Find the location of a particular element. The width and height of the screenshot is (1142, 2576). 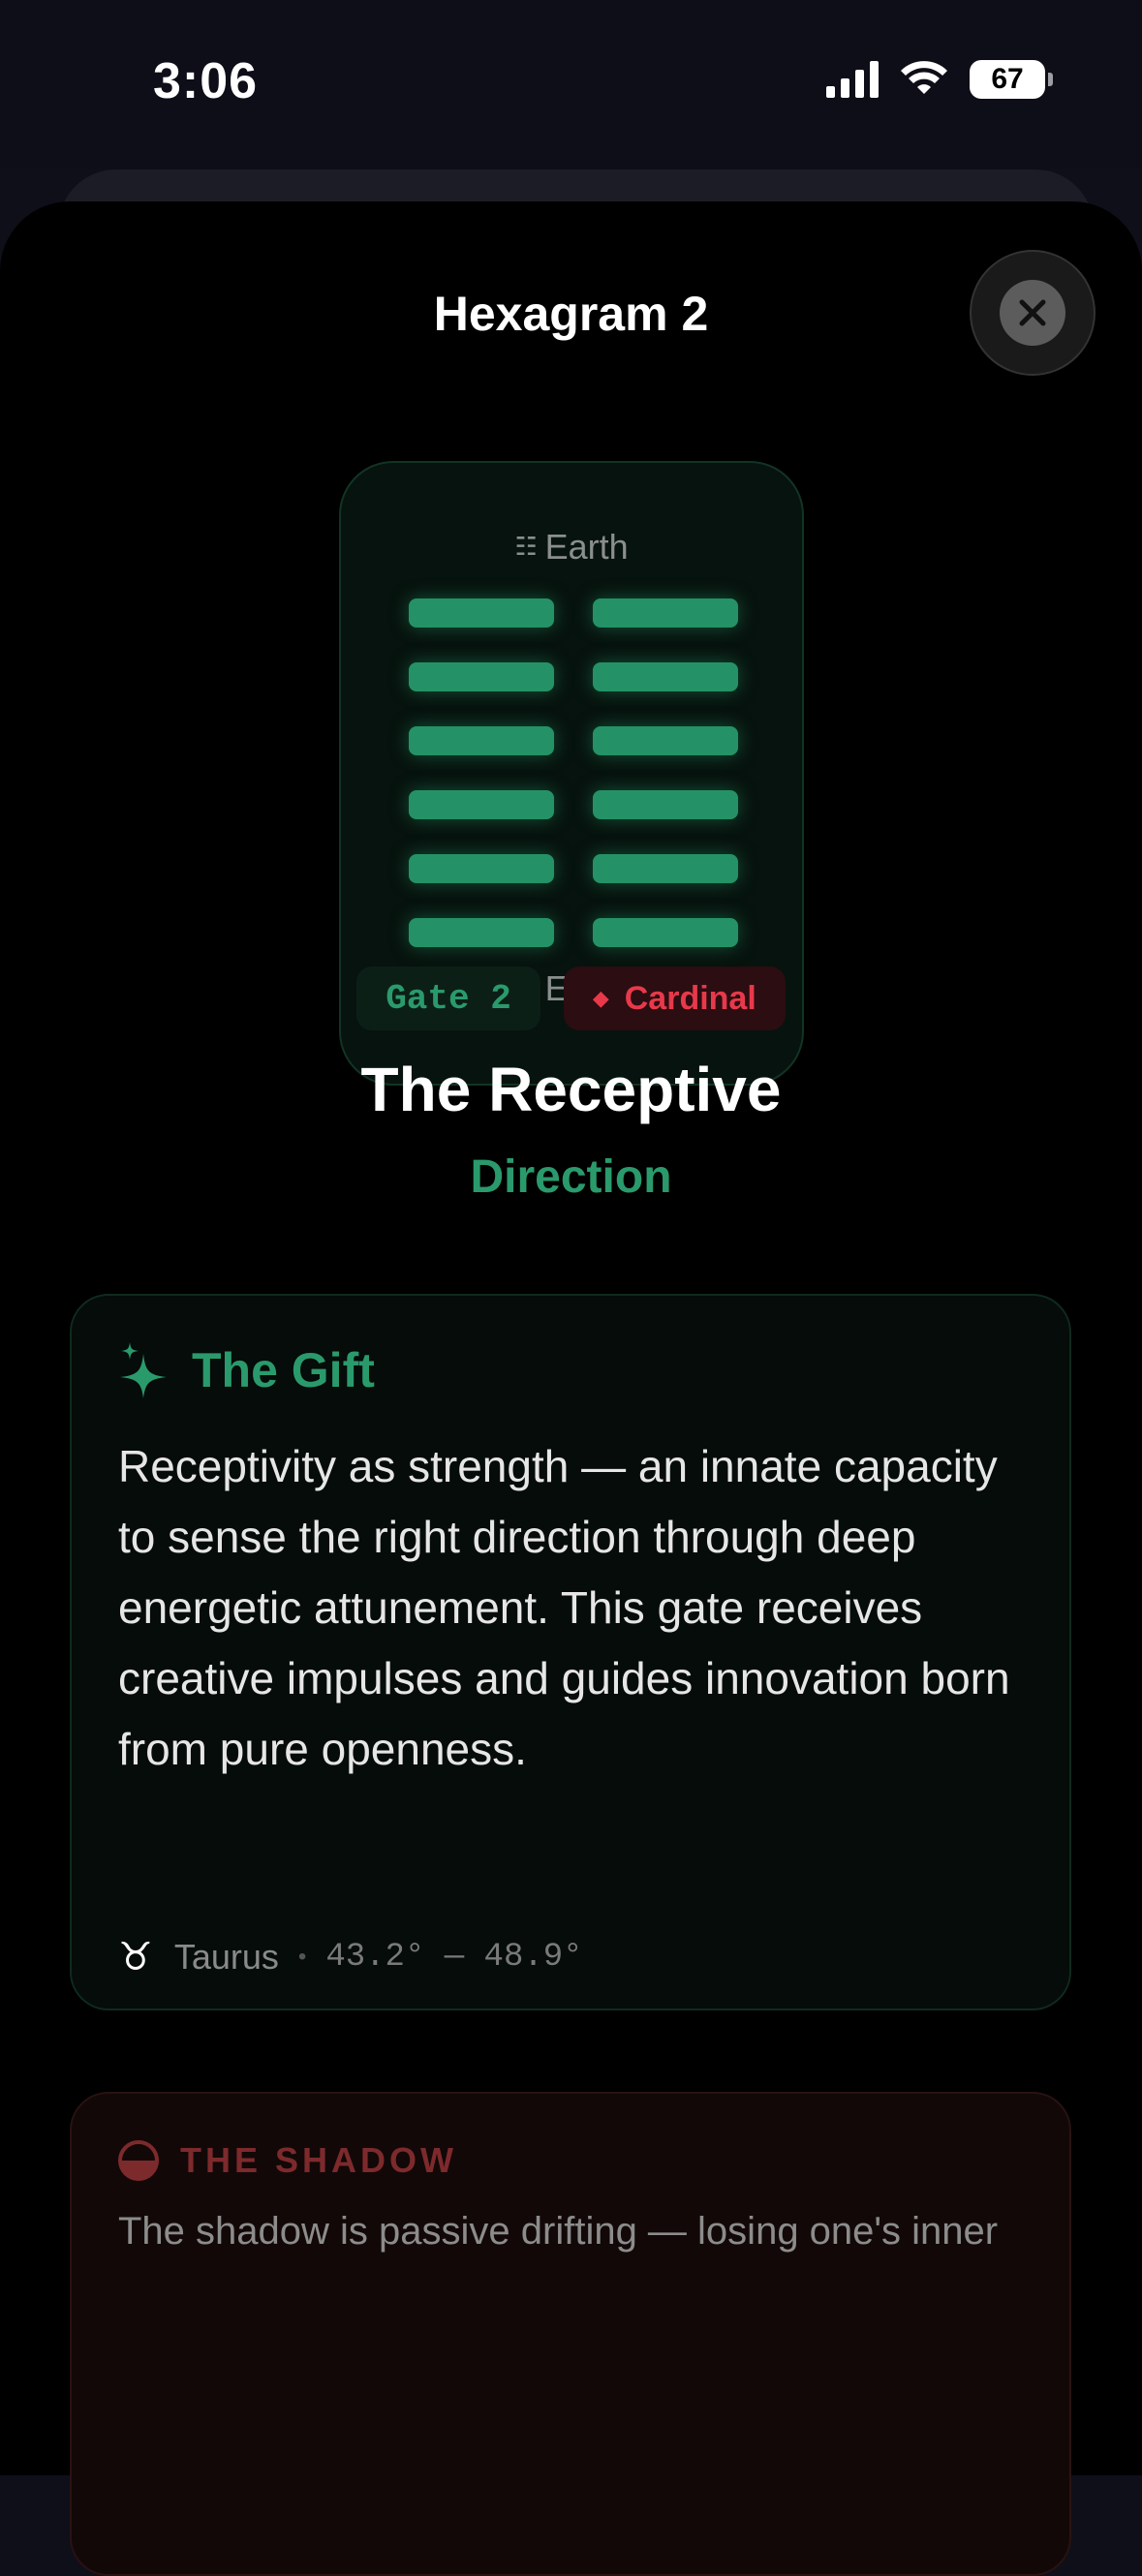

shadow-title: THE SHADOW is located at coordinates (318, 2160).